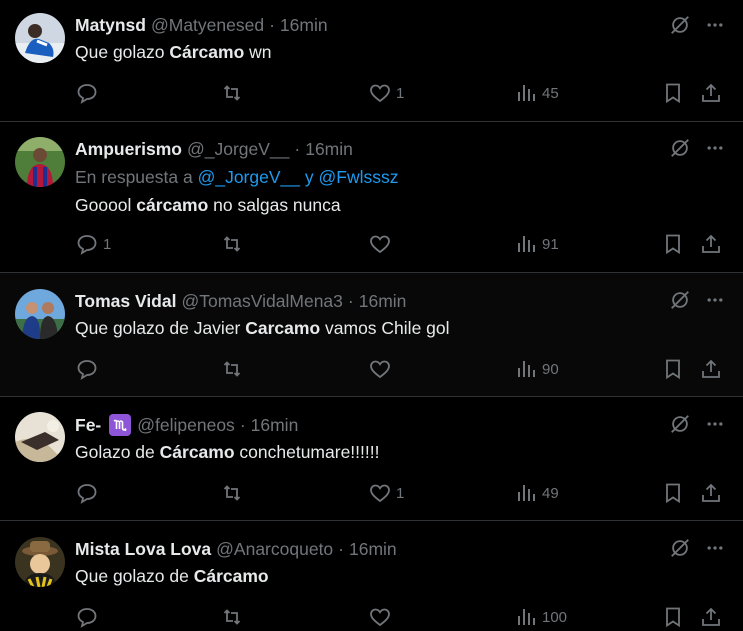 Image resolution: width=743 pixels, height=631 pixels. Describe the element at coordinates (238, 149) in the screenshot. I see `author-handle: @_JorgeV__` at that location.